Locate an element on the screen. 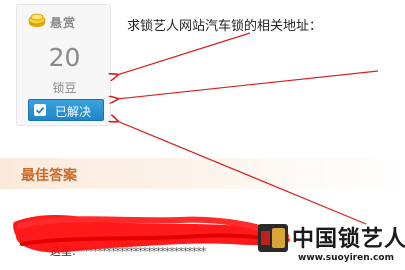  watermark-logo: 中国锁艺人 www.suoyiren.com is located at coordinates (331, 244).